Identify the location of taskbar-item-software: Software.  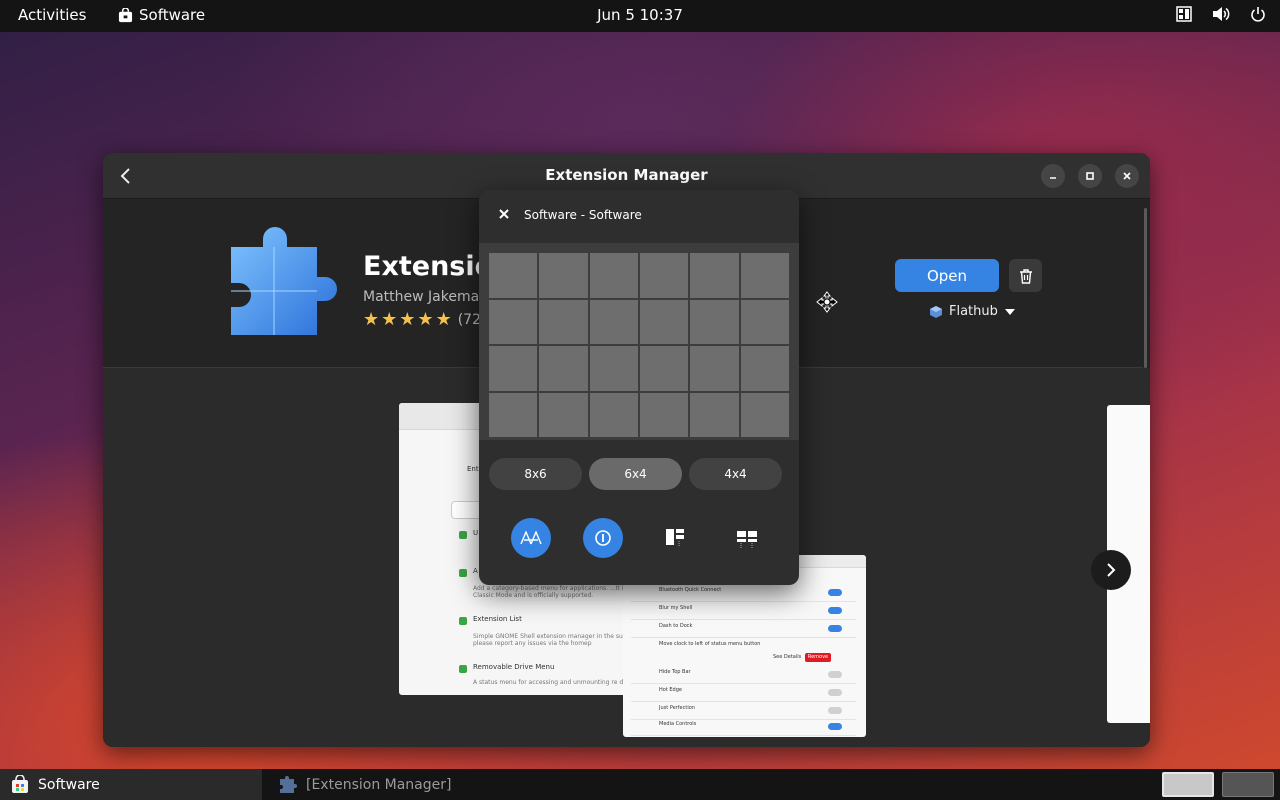
(131, 784).